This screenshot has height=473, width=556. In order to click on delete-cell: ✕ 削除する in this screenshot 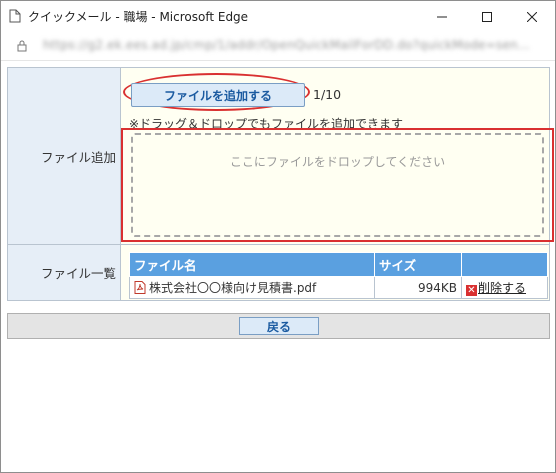, I will do `click(504, 287)`.